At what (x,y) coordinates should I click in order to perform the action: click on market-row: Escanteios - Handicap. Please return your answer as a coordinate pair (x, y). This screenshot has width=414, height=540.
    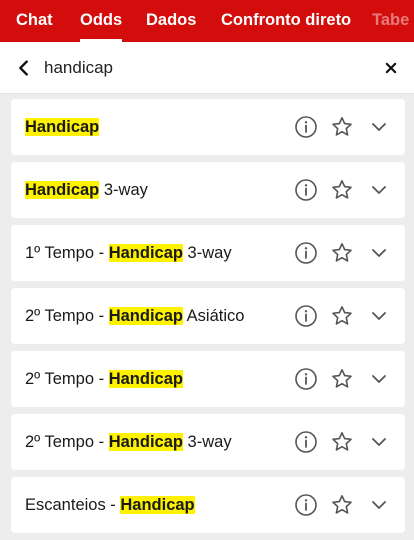
    Looking at the image, I should click on (208, 505).